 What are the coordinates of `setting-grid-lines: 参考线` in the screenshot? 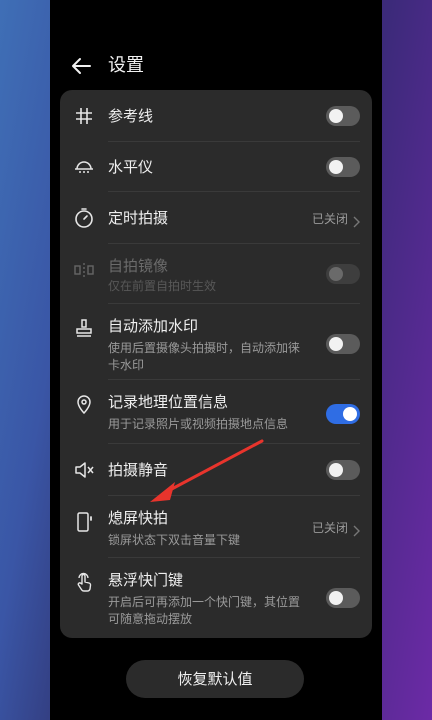 It's located at (216, 116).